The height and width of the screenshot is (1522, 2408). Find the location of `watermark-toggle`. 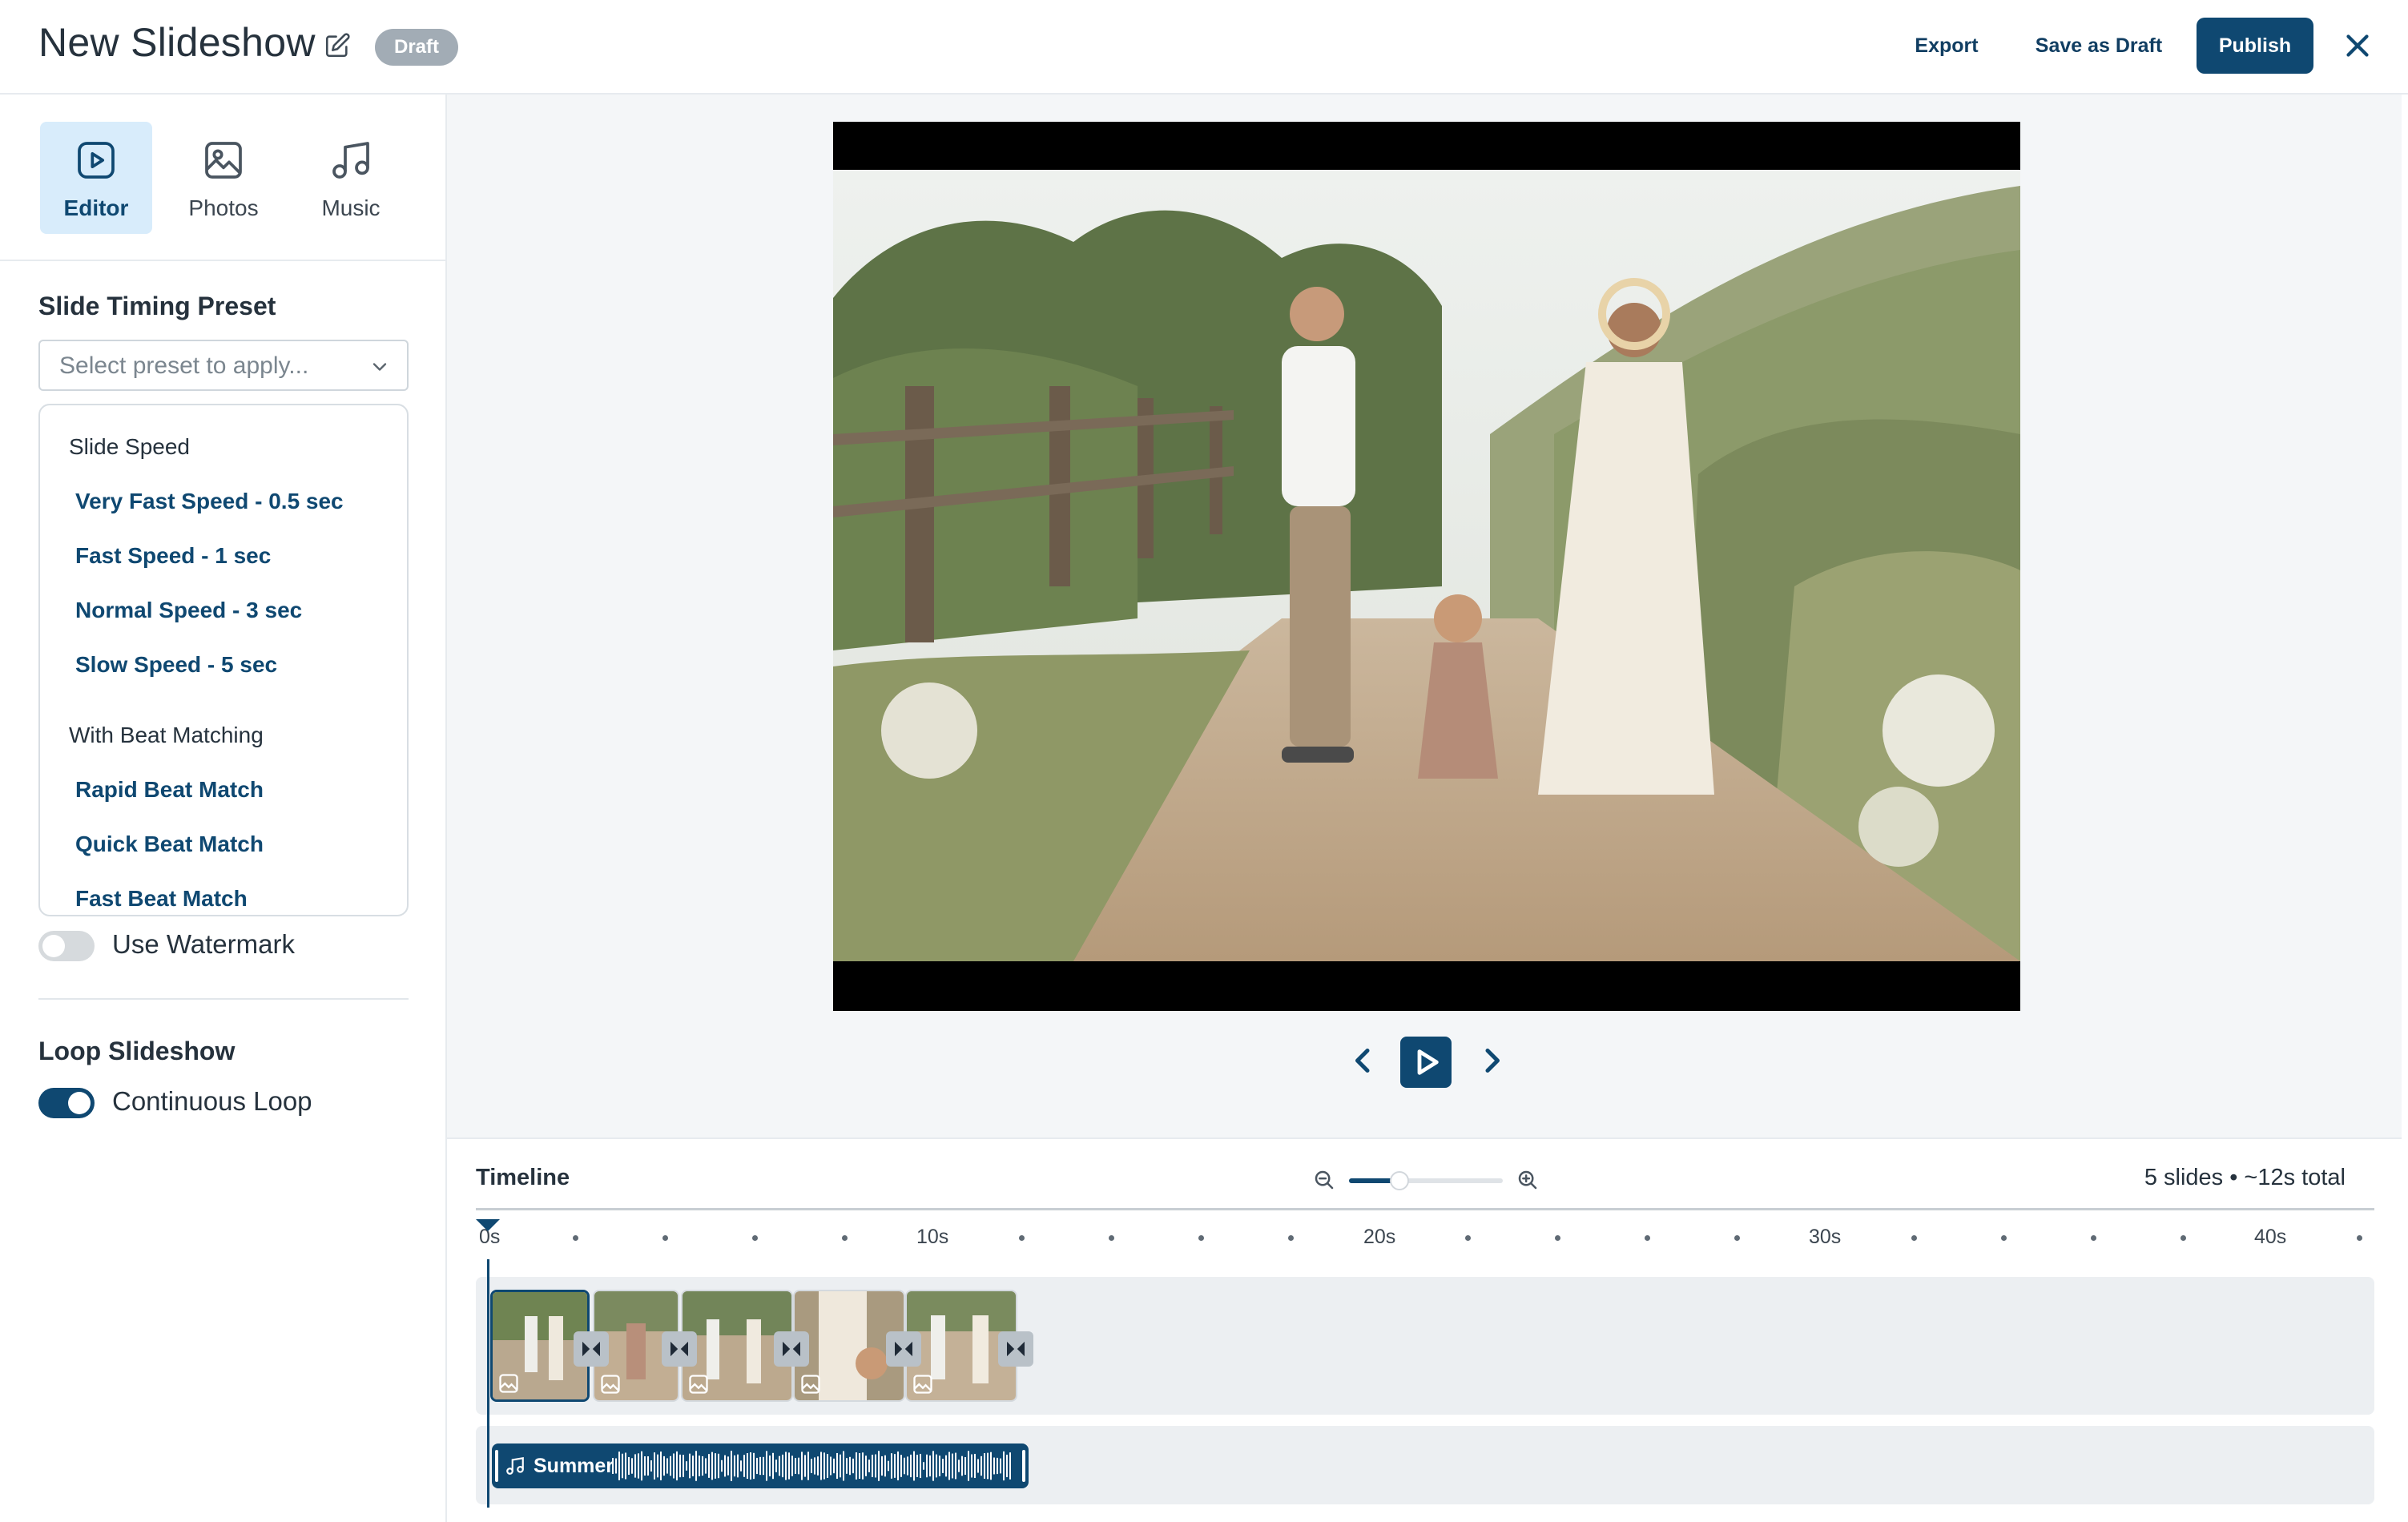

watermark-toggle is located at coordinates (66, 946).